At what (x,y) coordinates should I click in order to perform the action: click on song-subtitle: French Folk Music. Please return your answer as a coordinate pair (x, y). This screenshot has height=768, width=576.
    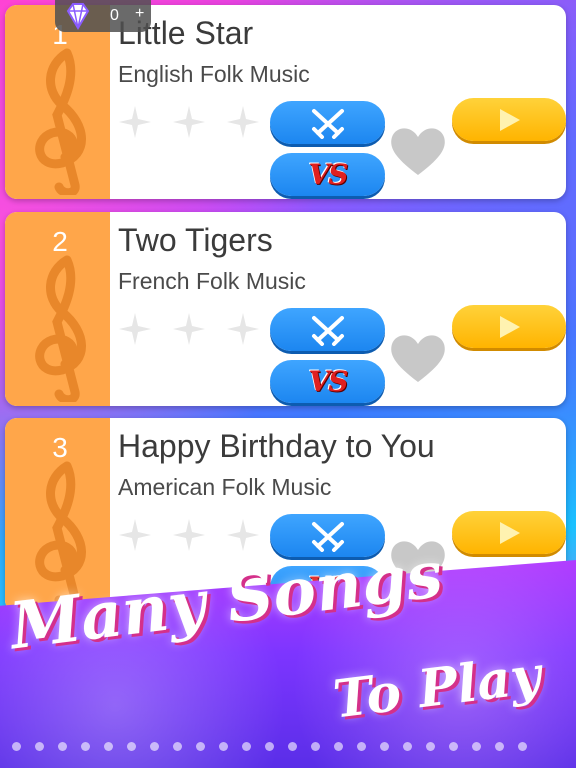
    Looking at the image, I should click on (212, 281).